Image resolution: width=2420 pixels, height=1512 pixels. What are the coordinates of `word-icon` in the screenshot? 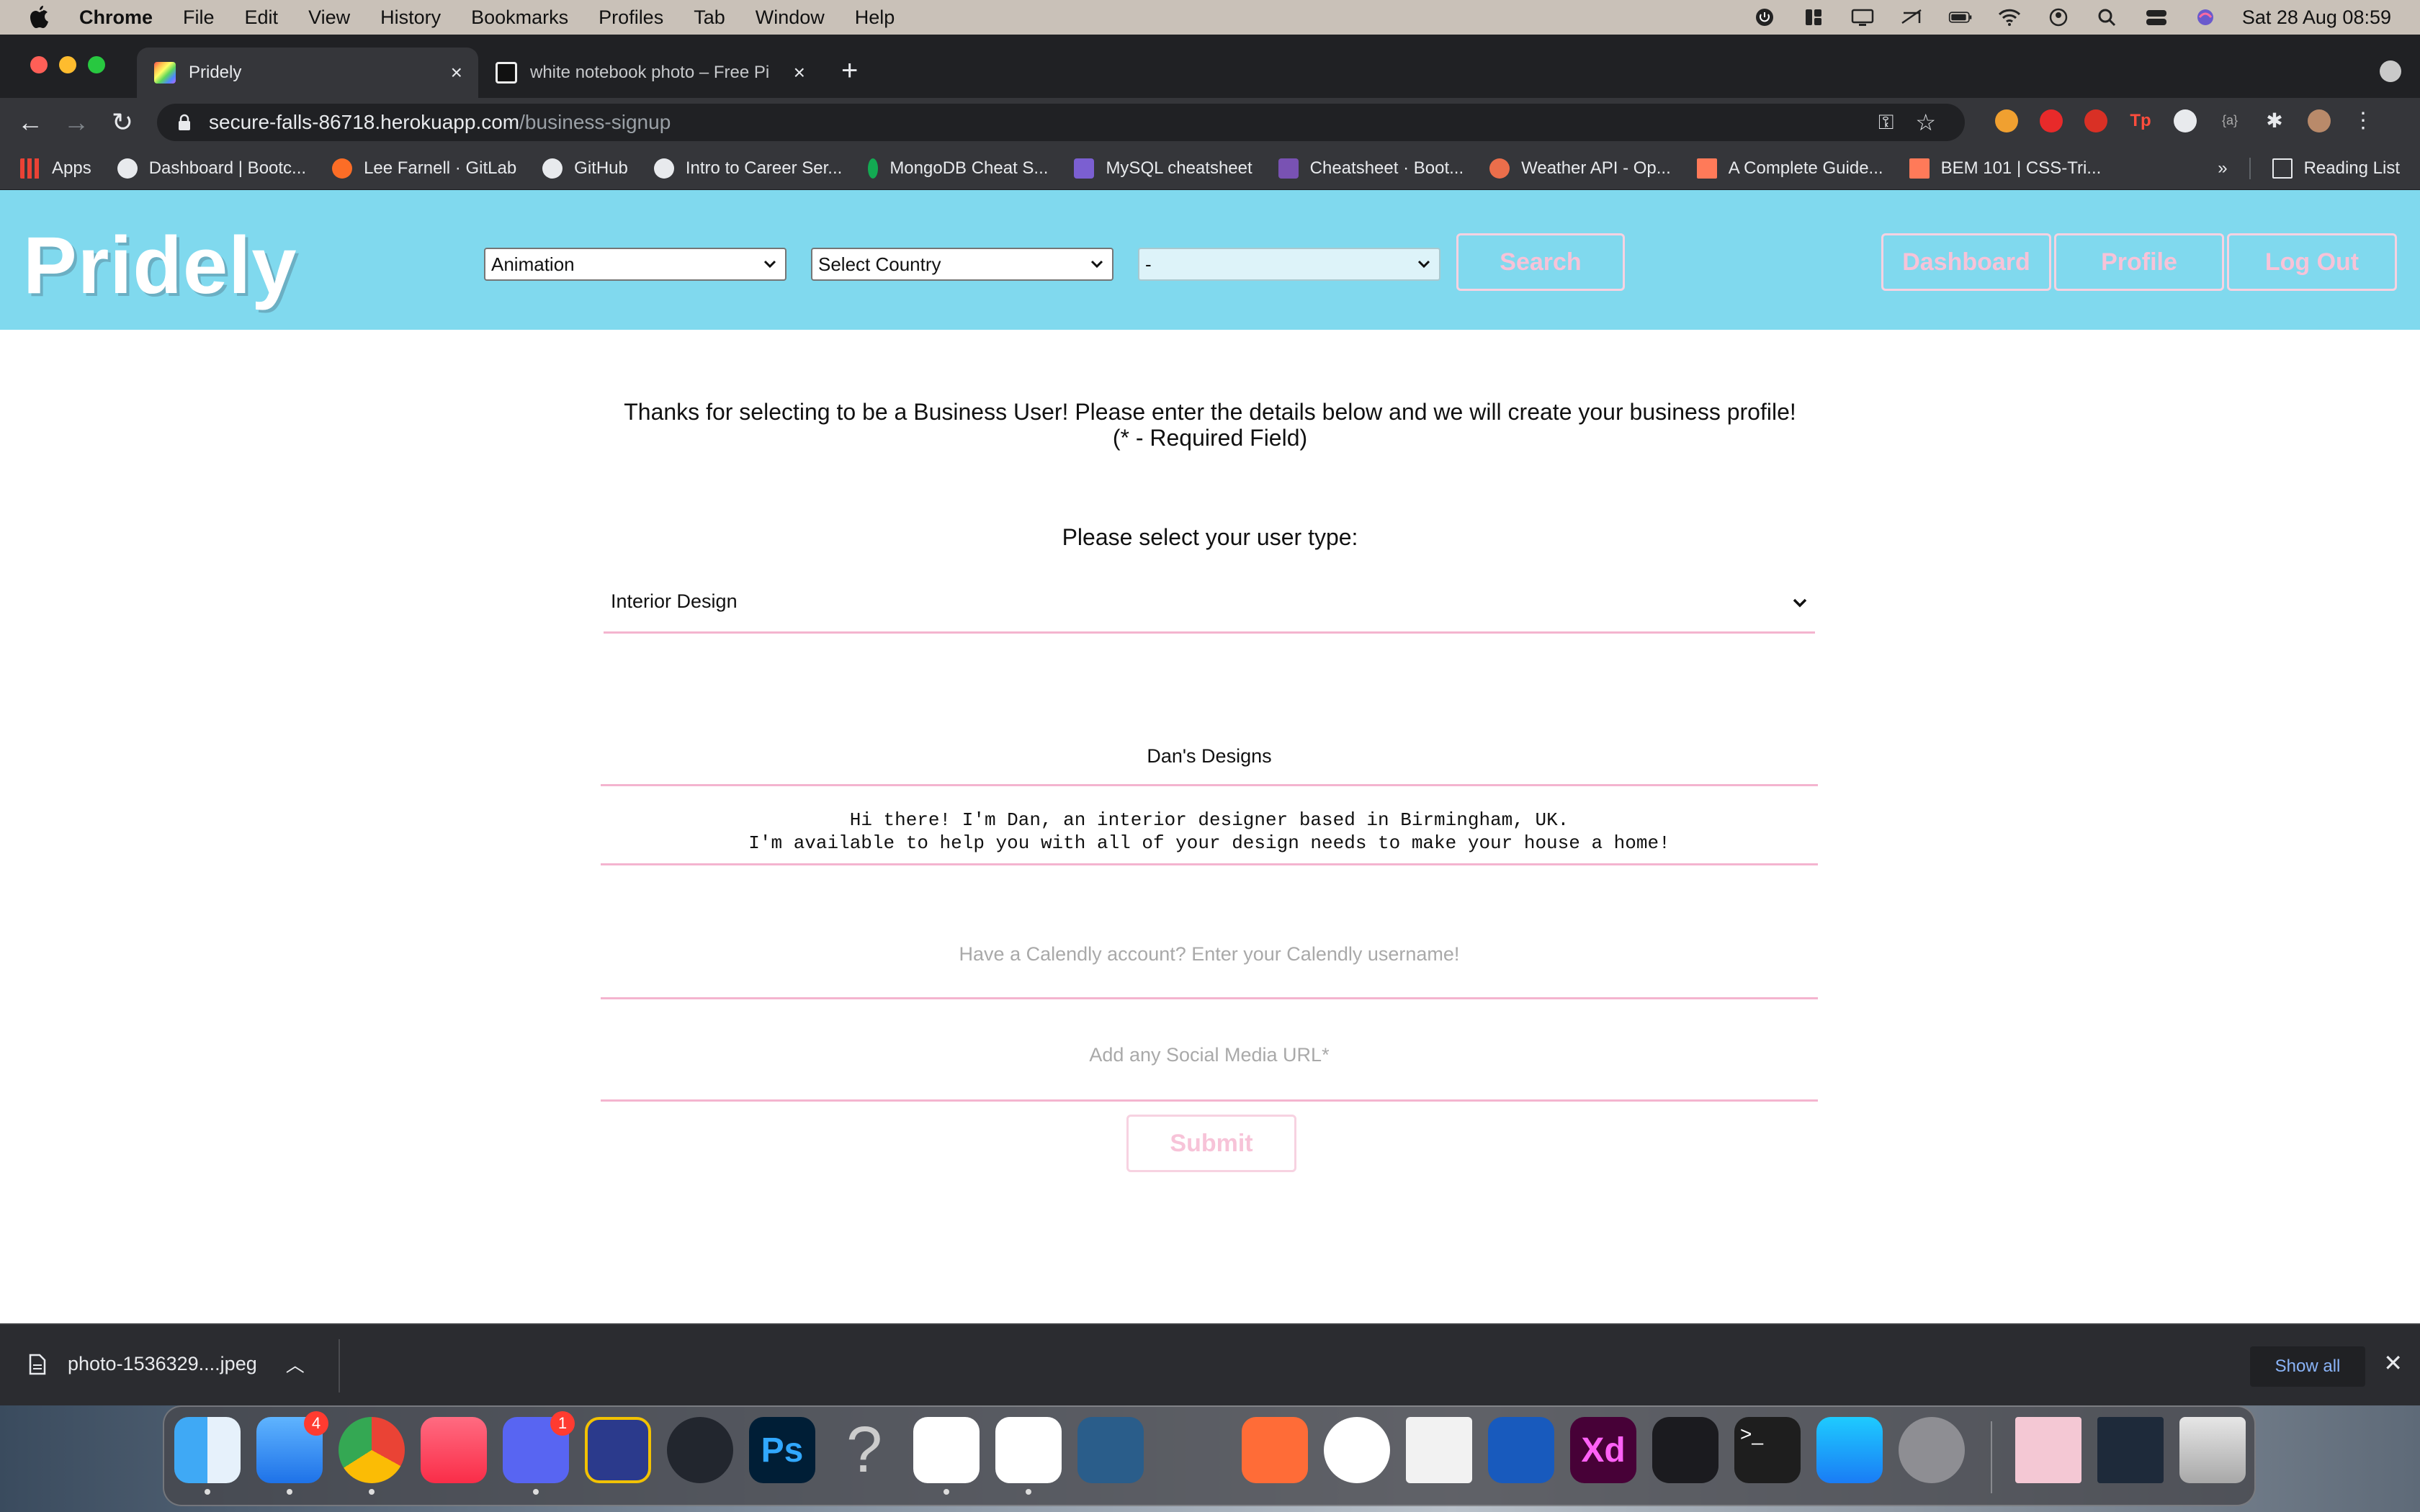 It's located at (1521, 1450).